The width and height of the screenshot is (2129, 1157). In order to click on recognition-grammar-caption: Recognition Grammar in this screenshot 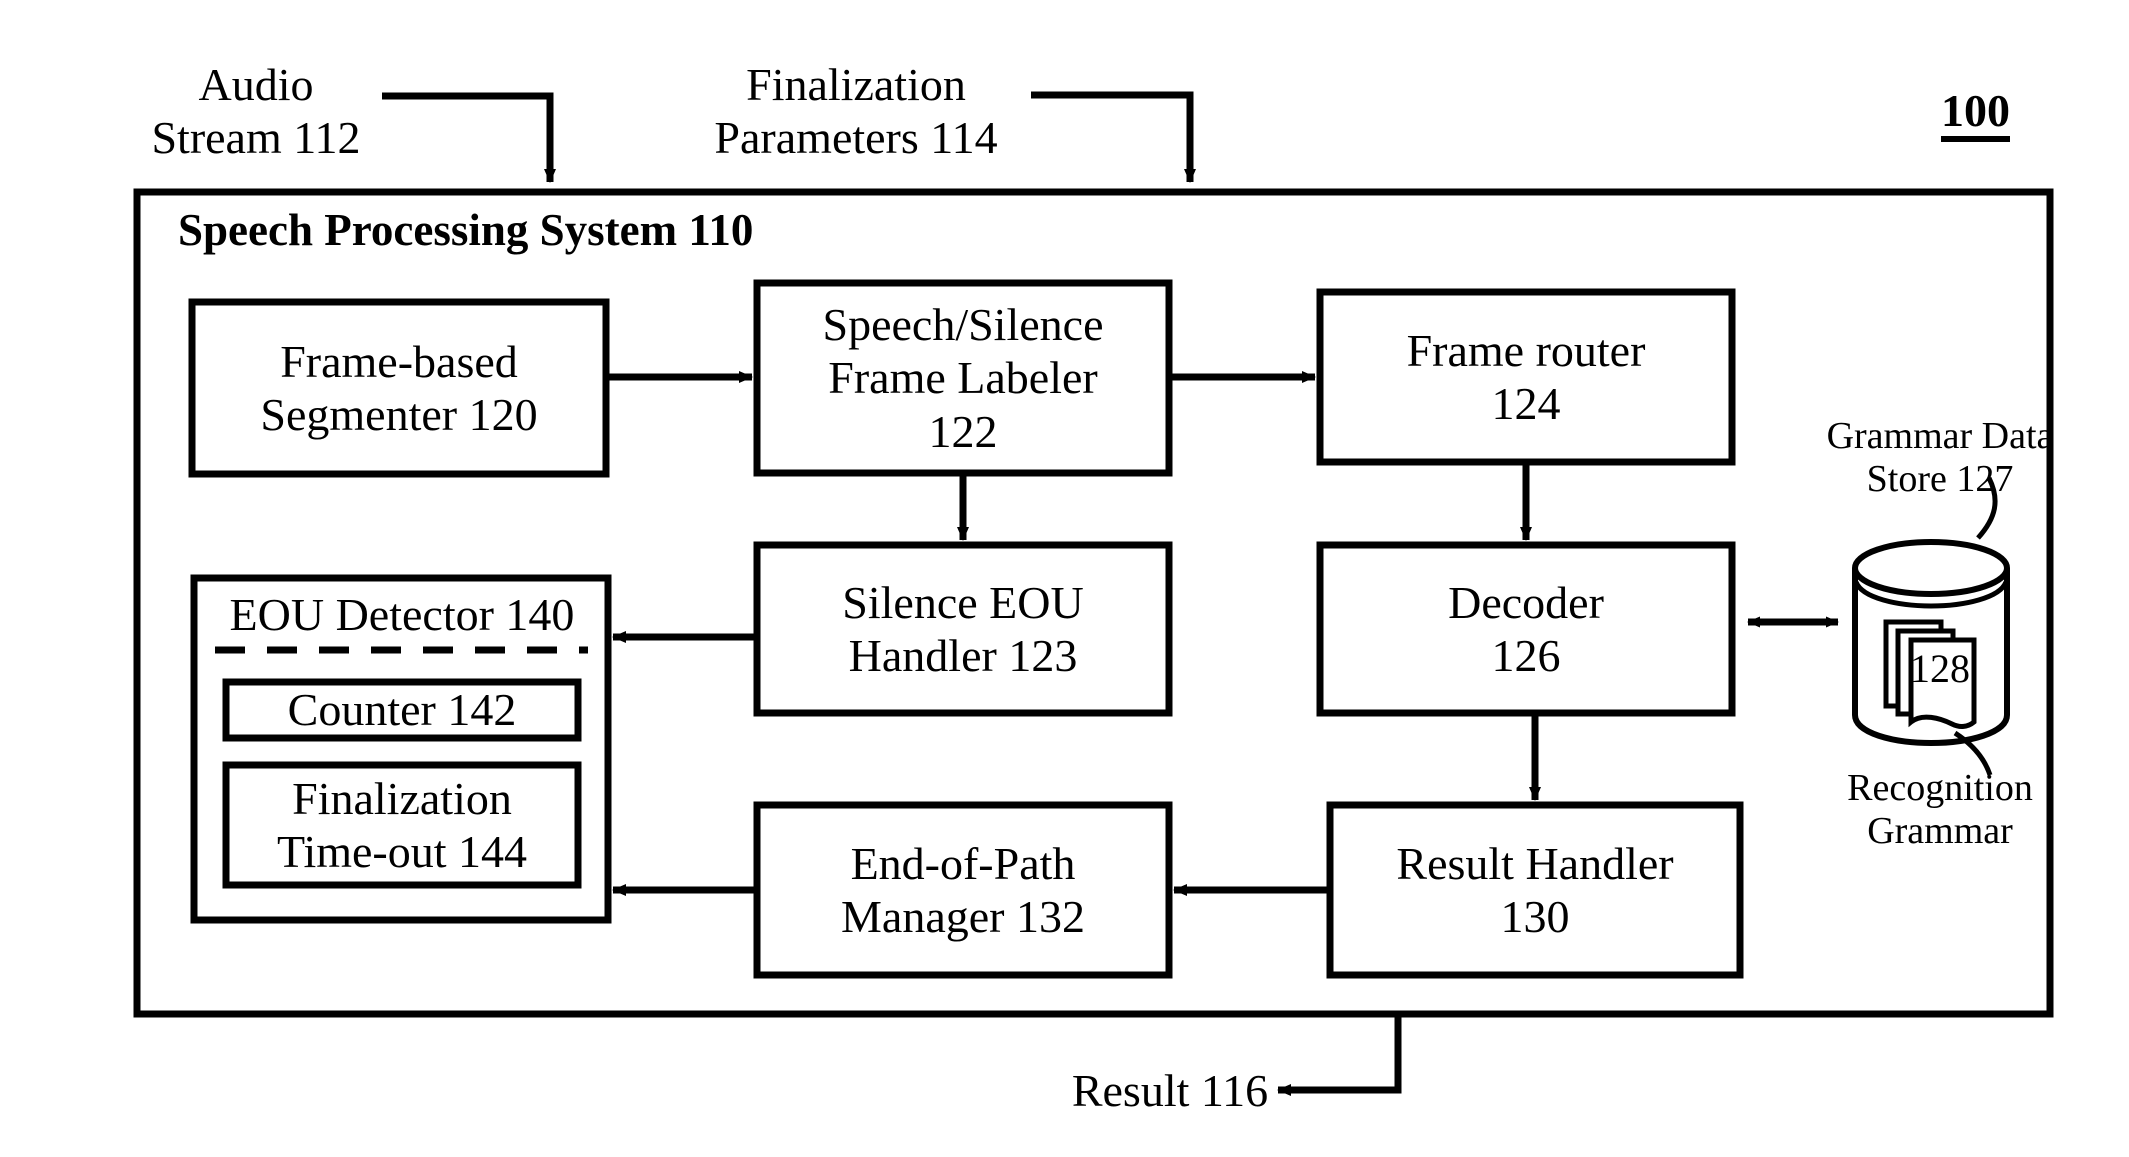, I will do `click(1940, 810)`.